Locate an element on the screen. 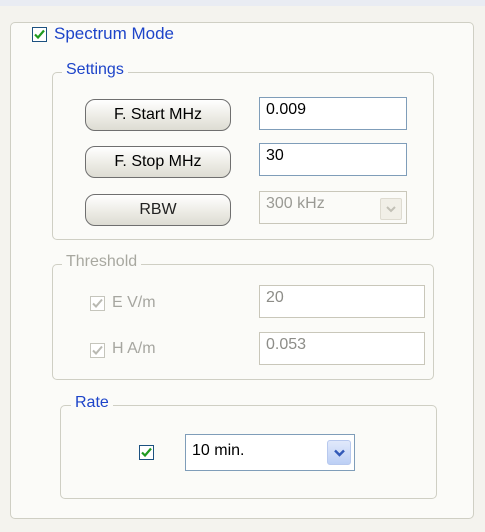  rate-legend: Rate is located at coordinates (92, 403).